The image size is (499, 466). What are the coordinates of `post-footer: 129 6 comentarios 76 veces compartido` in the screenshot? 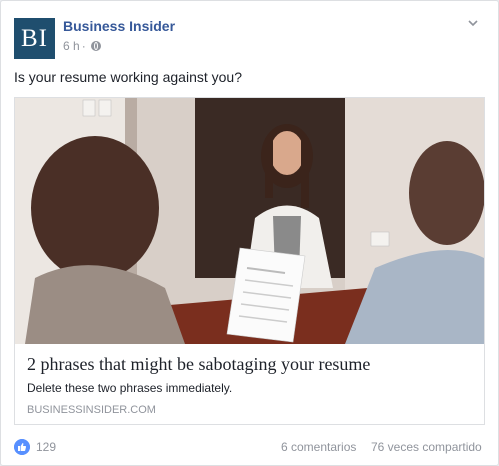 It's located at (250, 447).